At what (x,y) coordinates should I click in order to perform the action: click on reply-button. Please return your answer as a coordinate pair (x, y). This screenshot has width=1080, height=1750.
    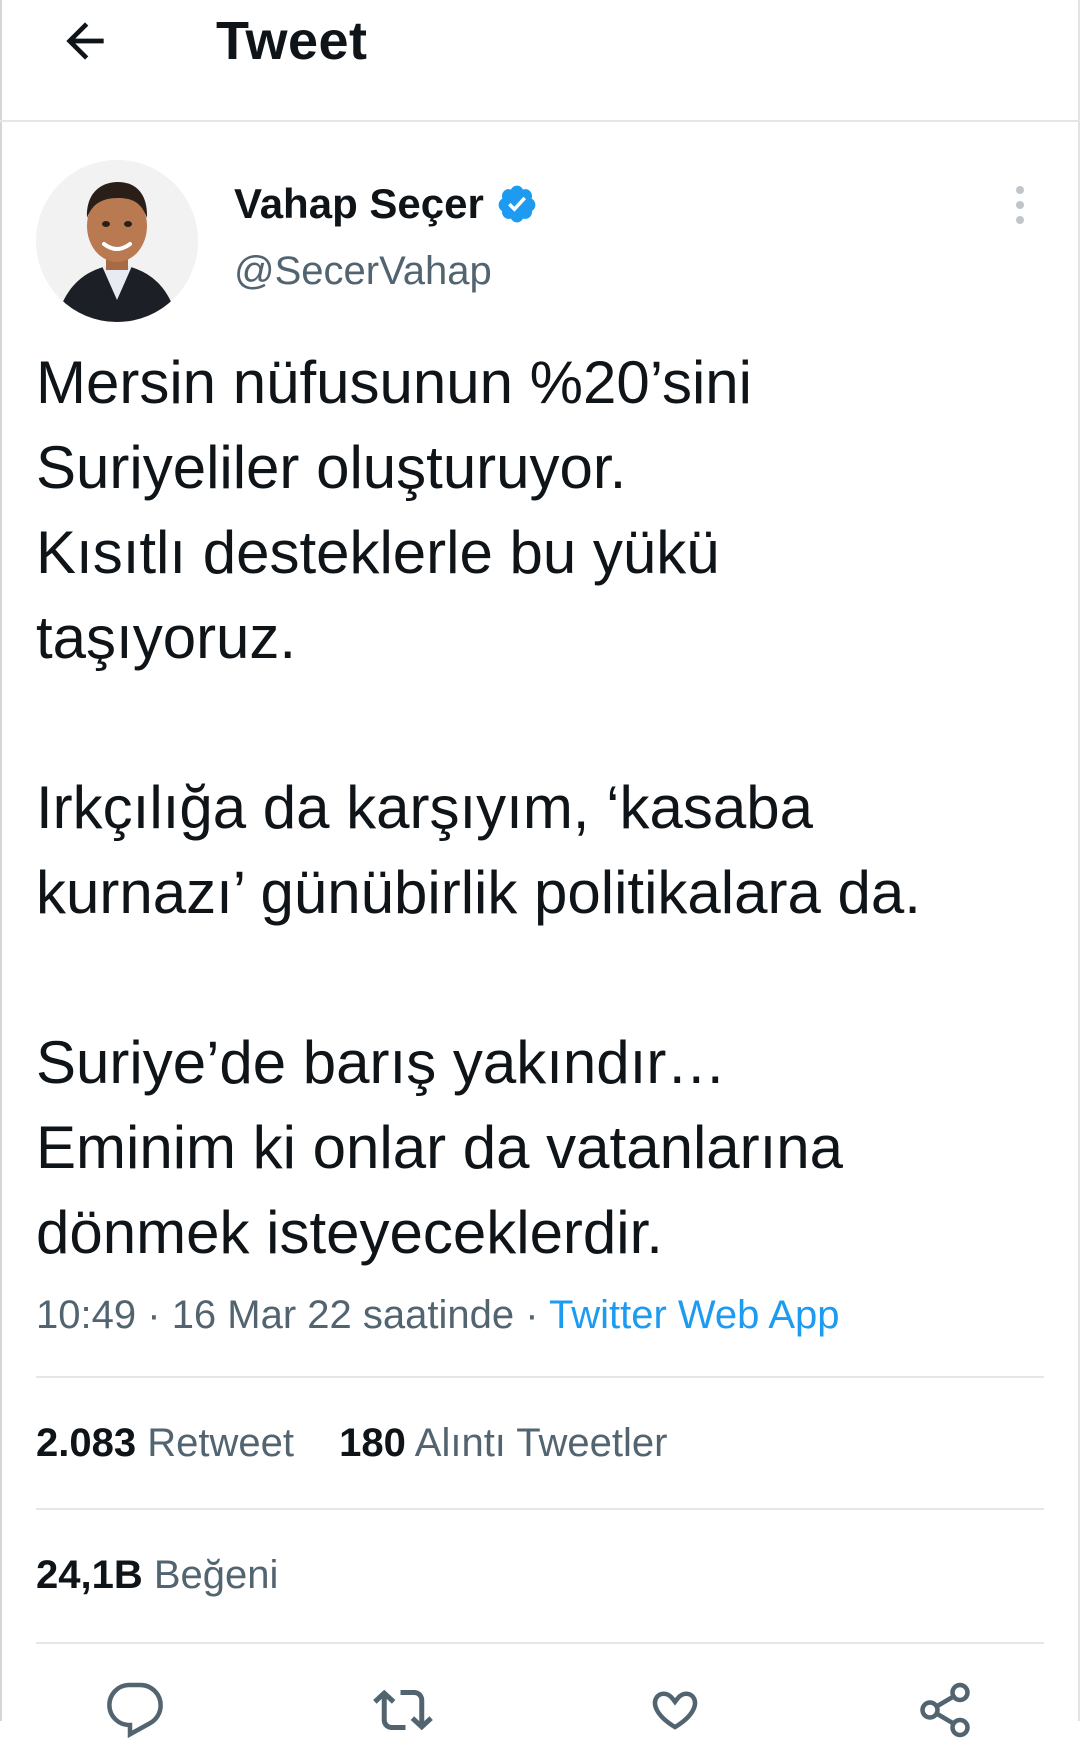
    Looking at the image, I should click on (135, 1715).